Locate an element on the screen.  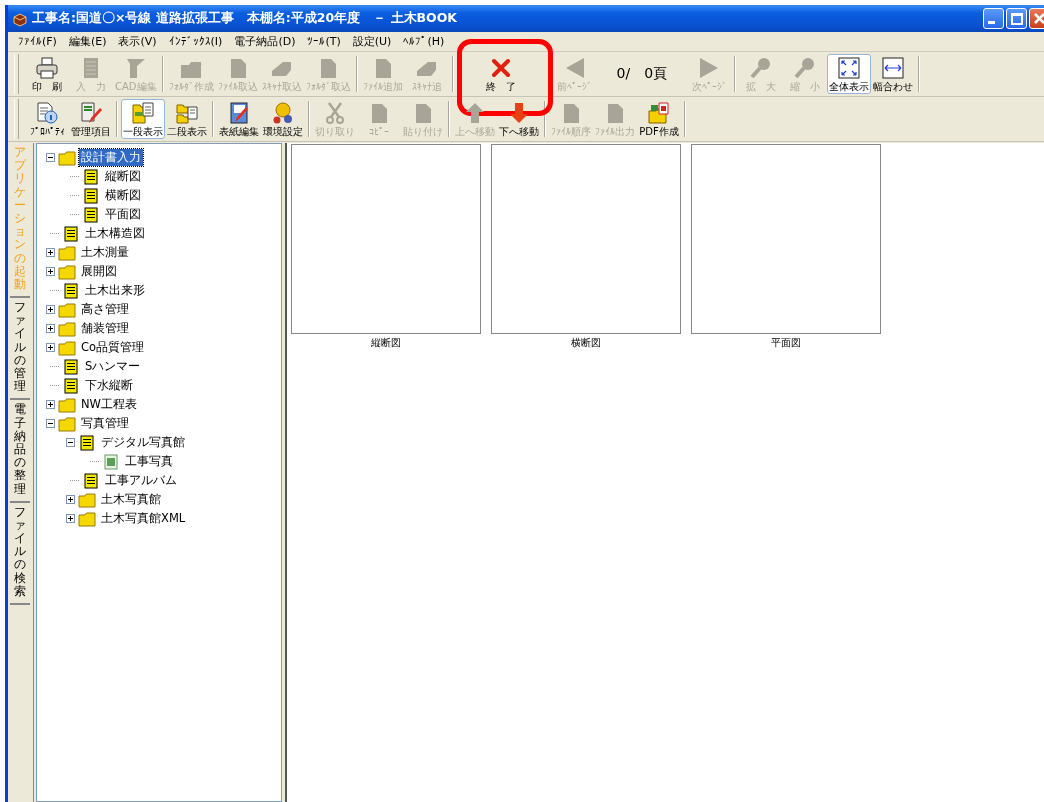
tree-item: デジタル写真館 is located at coordinates (143, 442).